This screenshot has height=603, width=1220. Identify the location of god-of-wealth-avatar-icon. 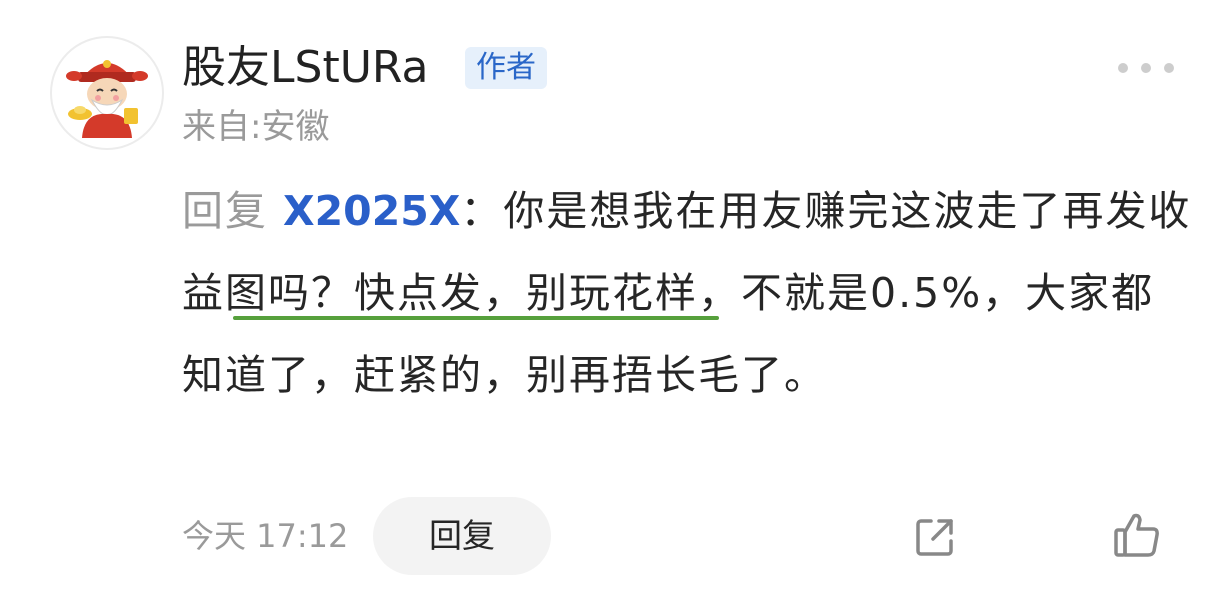
(107, 99).